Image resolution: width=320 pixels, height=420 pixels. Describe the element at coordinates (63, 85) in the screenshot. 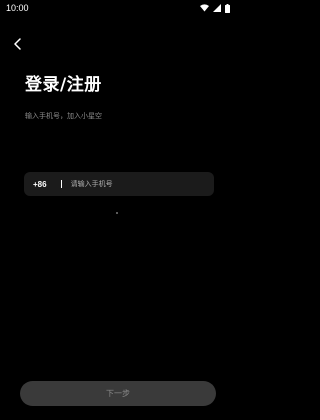

I see `page-title: 登录/注册` at that location.